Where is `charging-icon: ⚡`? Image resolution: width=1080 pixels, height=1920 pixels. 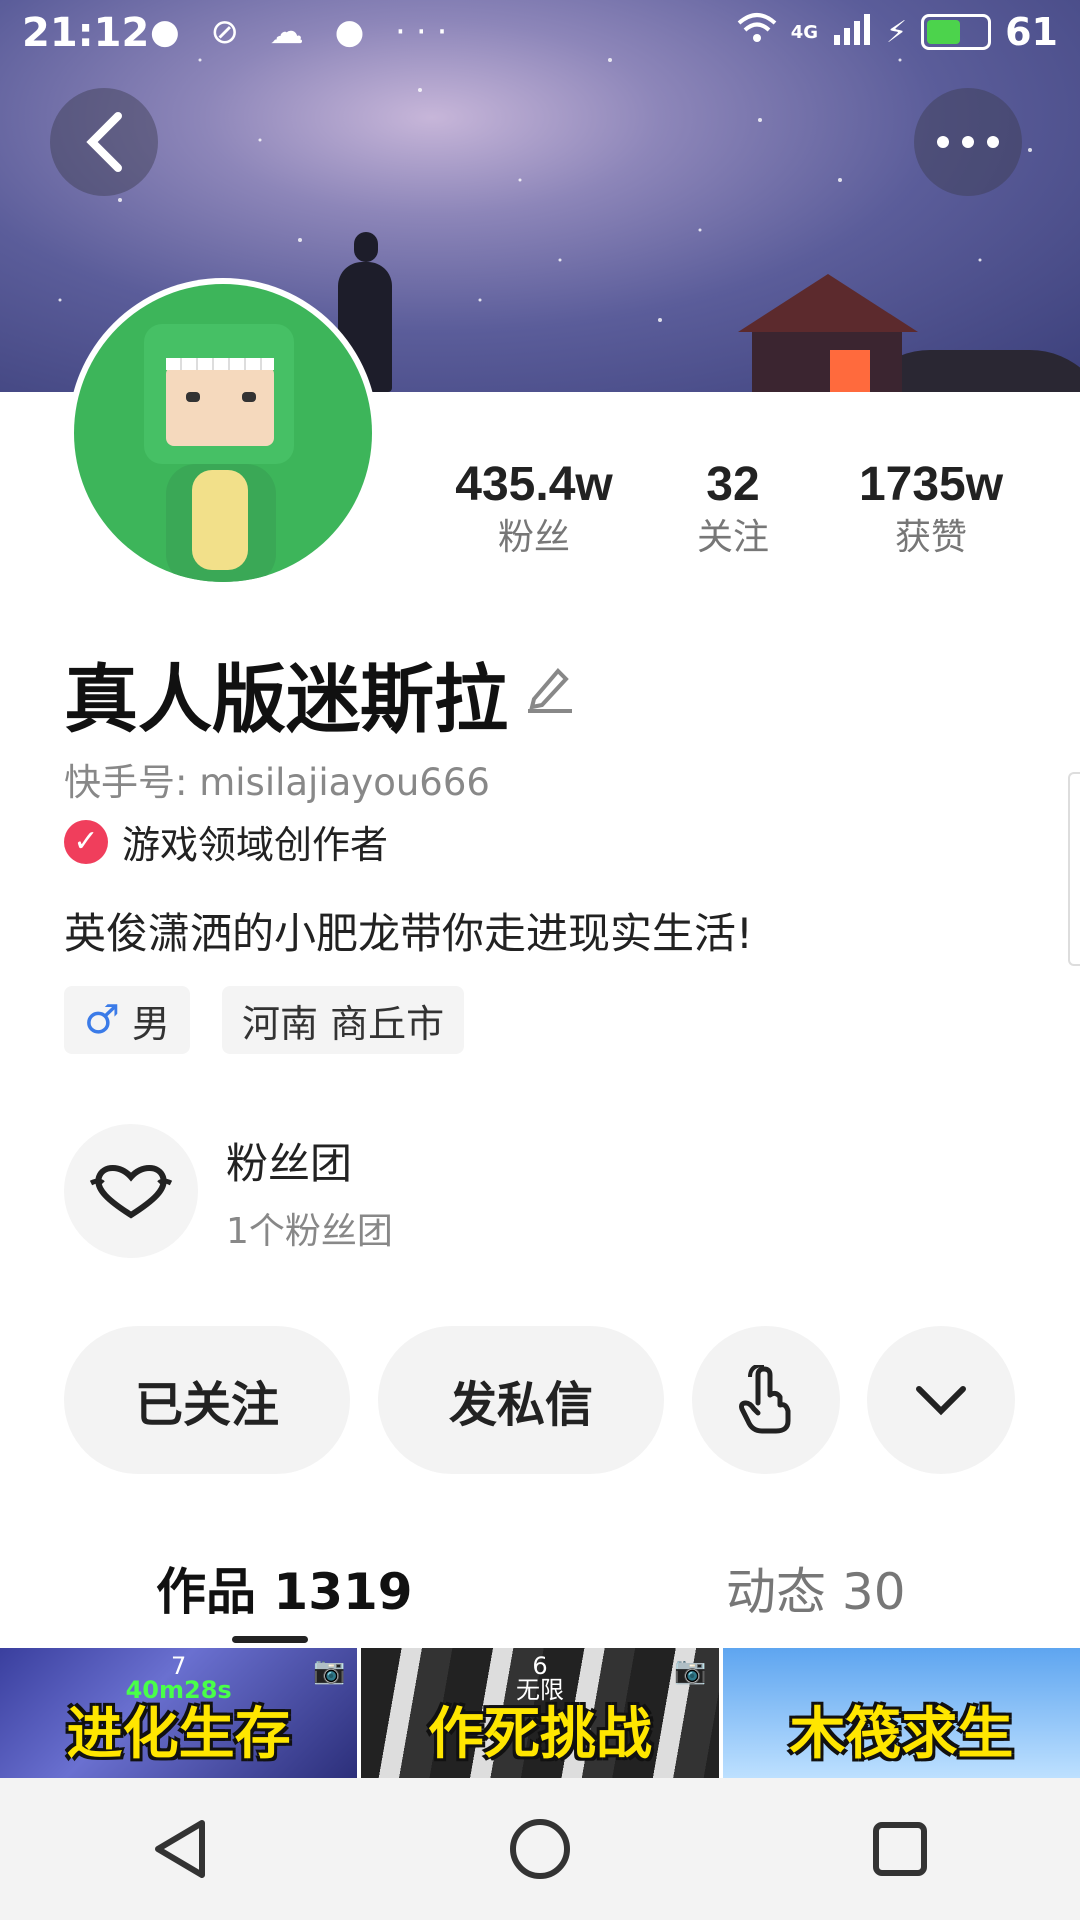
charging-icon: ⚡ is located at coordinates (897, 32).